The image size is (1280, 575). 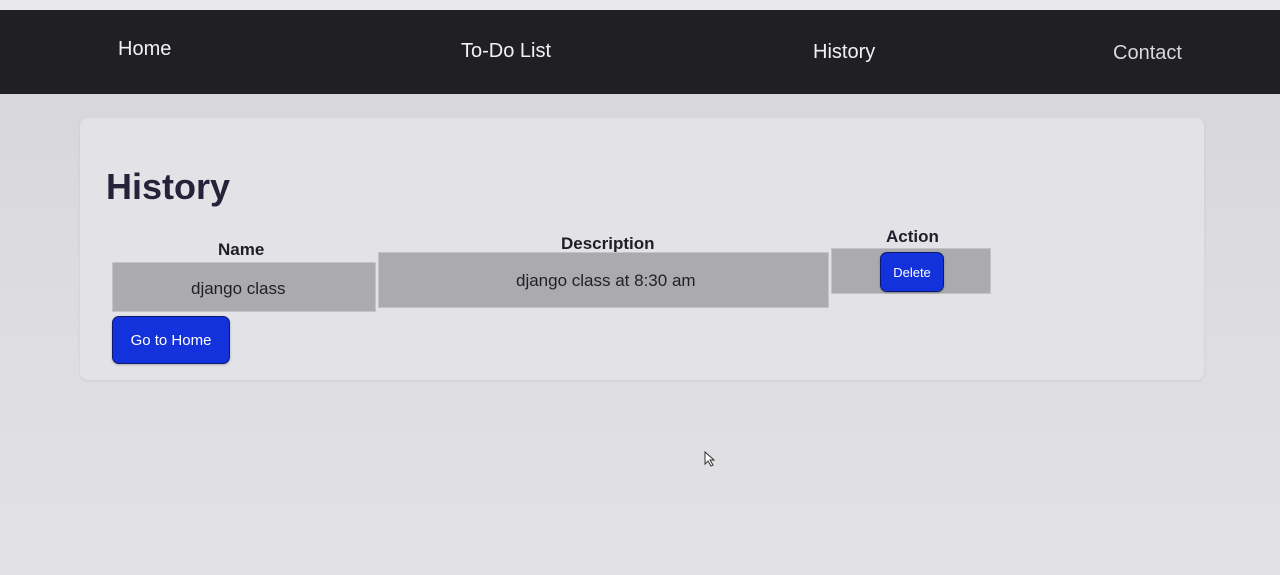 I want to click on mouse-cursor-icon, so click(x=710, y=459).